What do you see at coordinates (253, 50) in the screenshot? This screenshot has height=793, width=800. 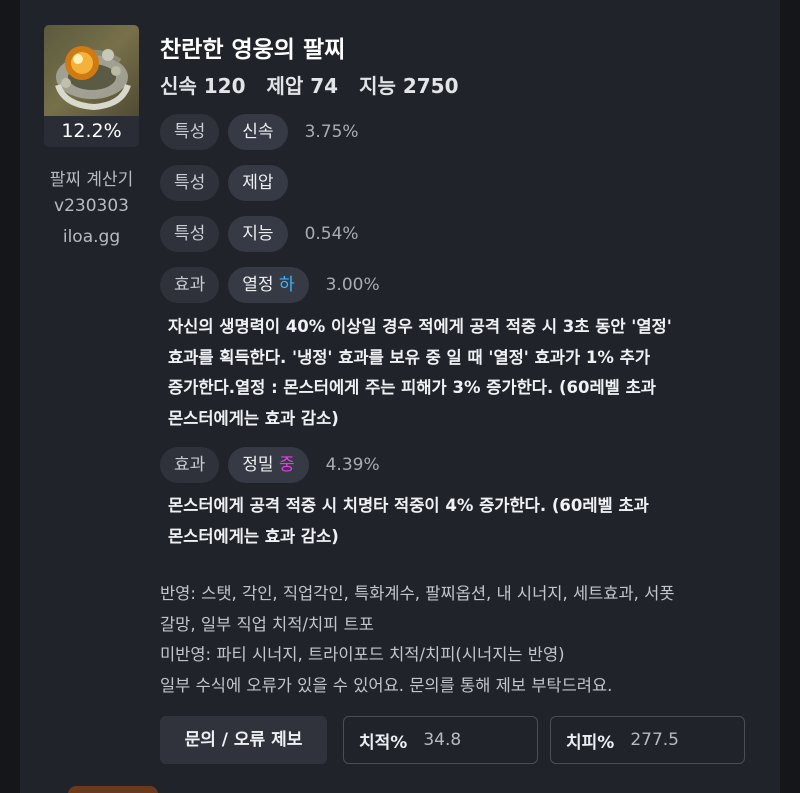 I see `item-title: 찬란한 영웅의 팔찌` at bounding box center [253, 50].